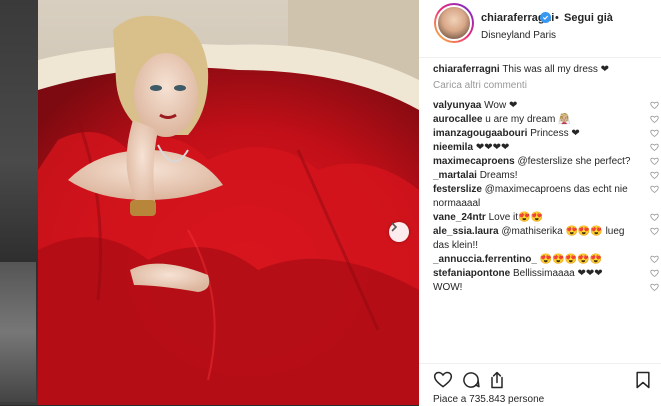  Describe the element at coordinates (546, 176) in the screenshot. I see `comment-row: _martalai Dreams!` at that location.